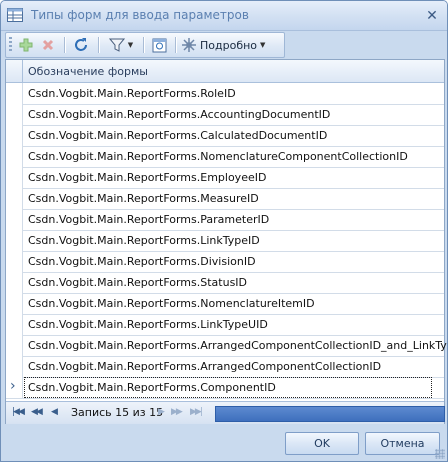 The image size is (448, 462). Describe the element at coordinates (402, 443) in the screenshot. I see `cancel-button: Отмена` at that location.